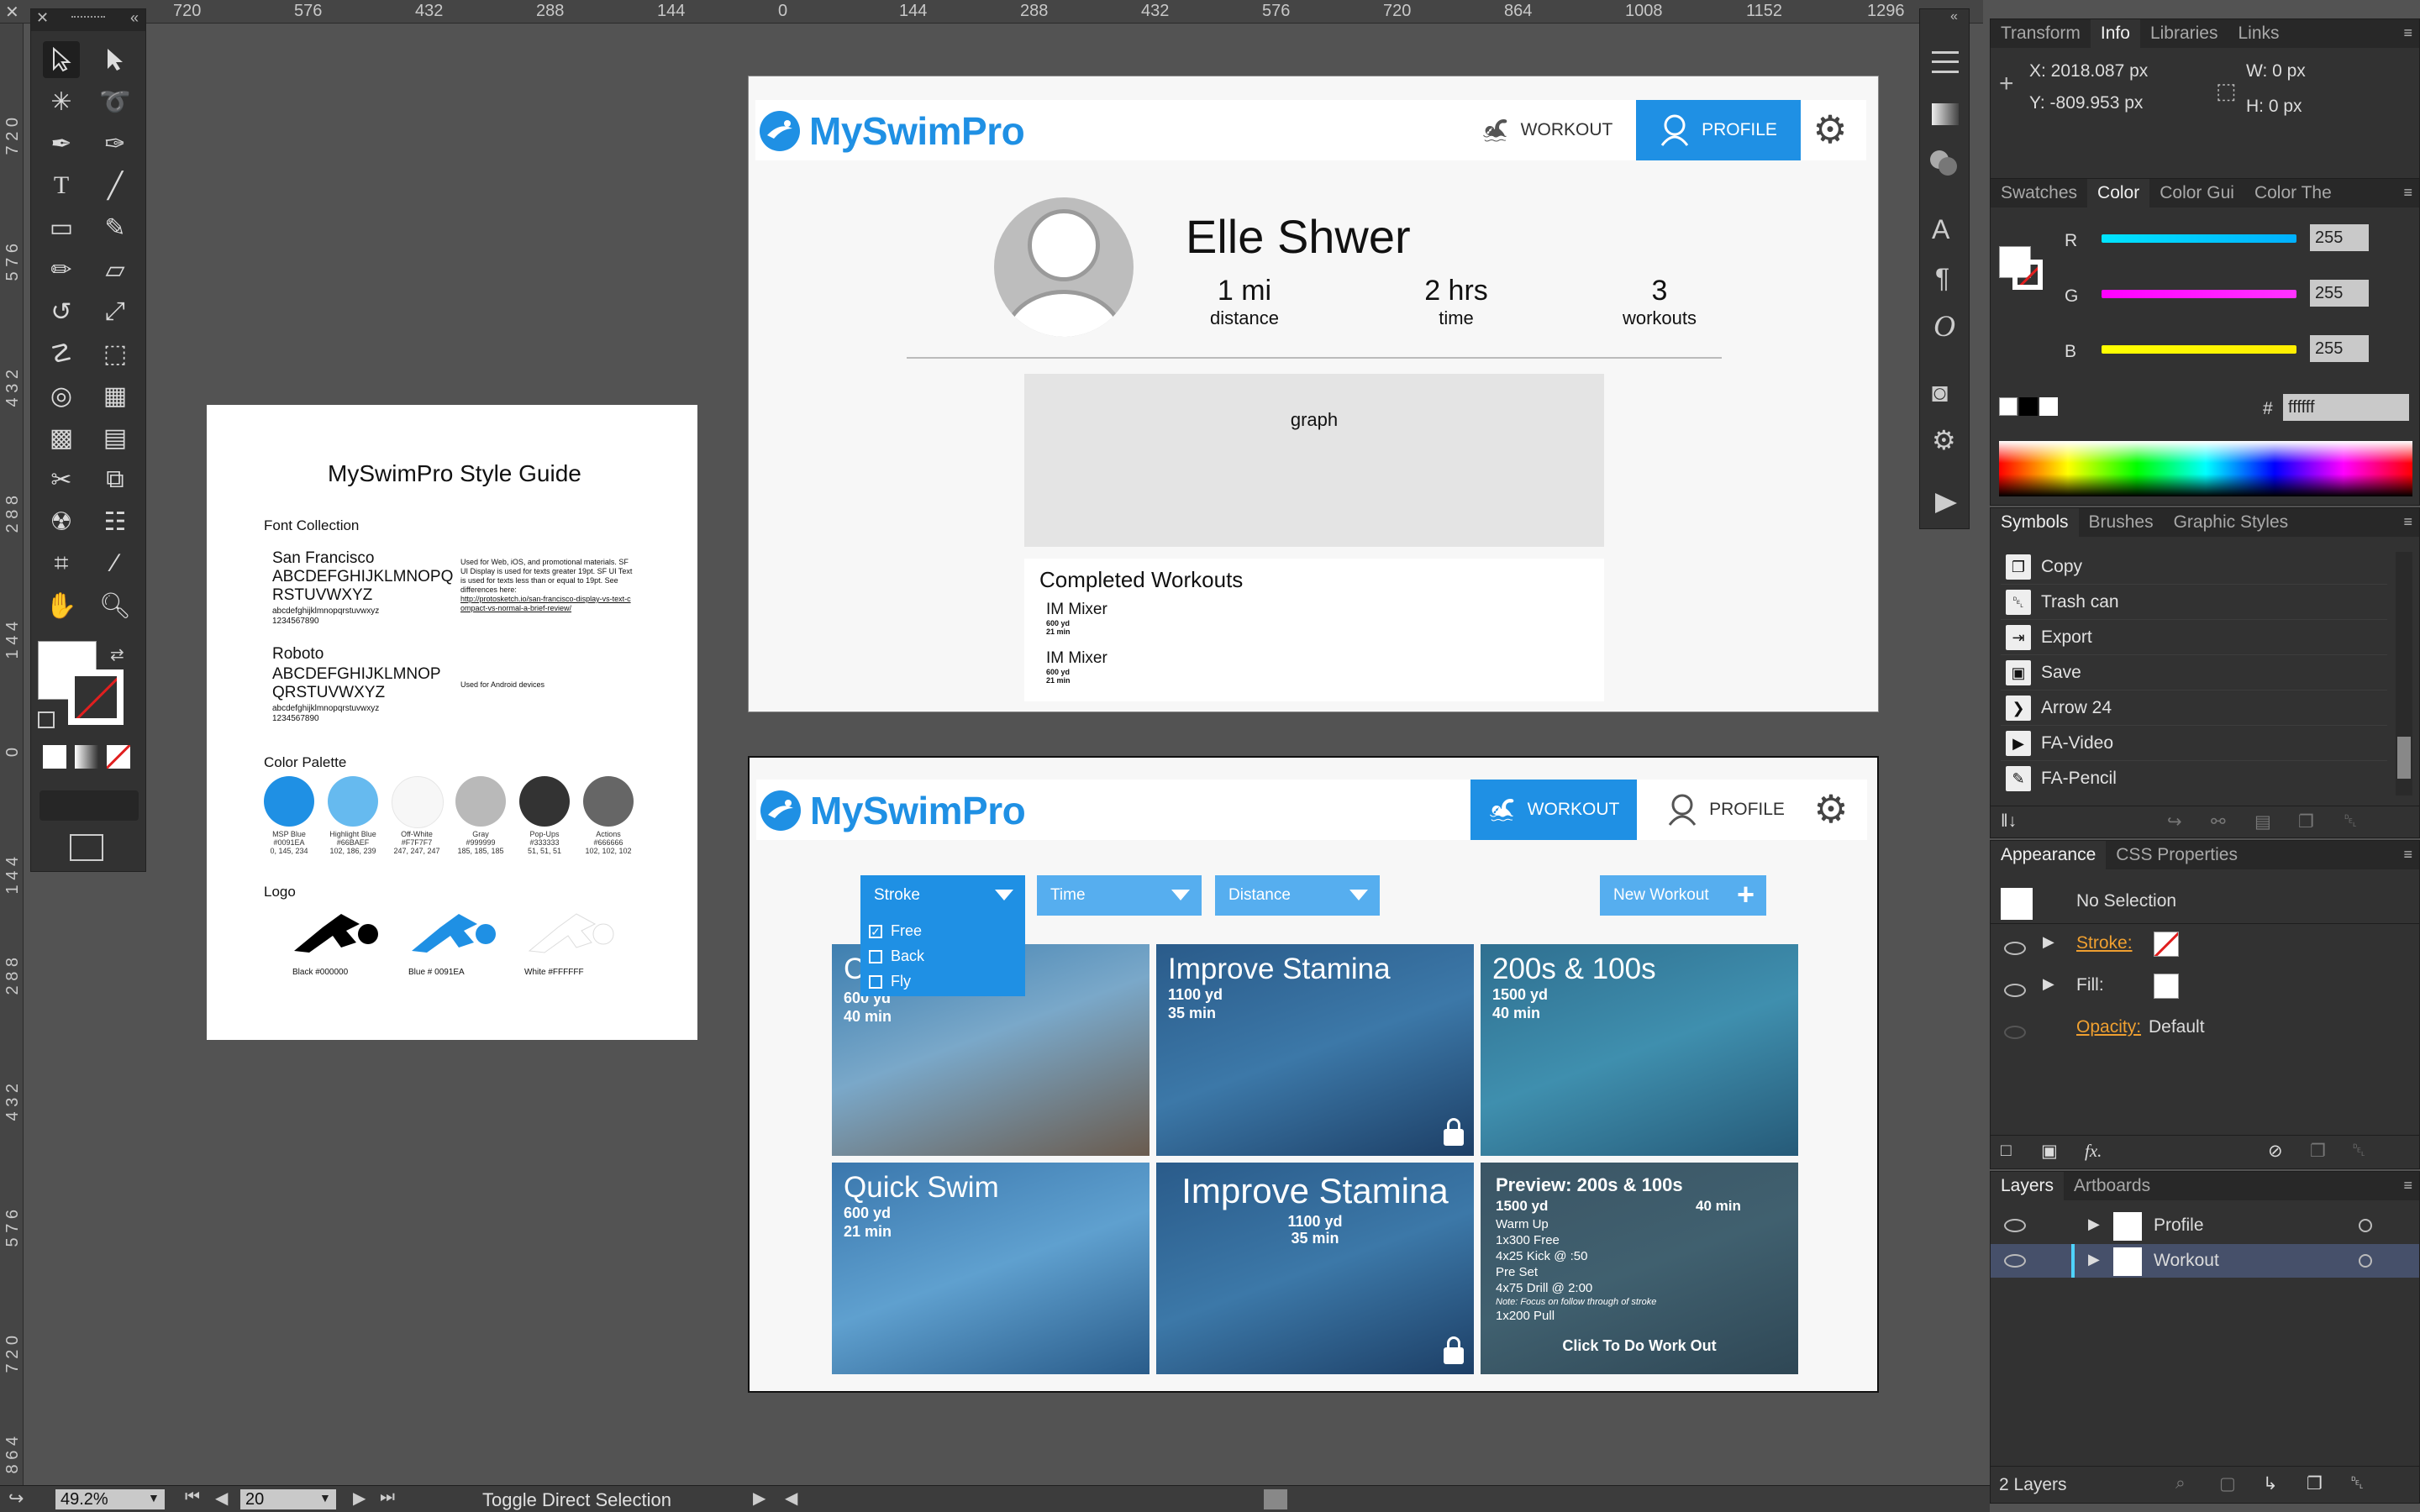 Image resolution: width=2420 pixels, height=1512 pixels. I want to click on workout-nav-profile-tab: PROFILE, so click(1726, 810).